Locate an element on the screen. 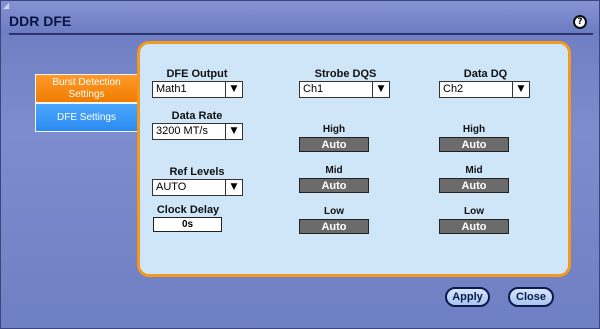  tab-label: Burst Detection Settings is located at coordinates (86, 88).